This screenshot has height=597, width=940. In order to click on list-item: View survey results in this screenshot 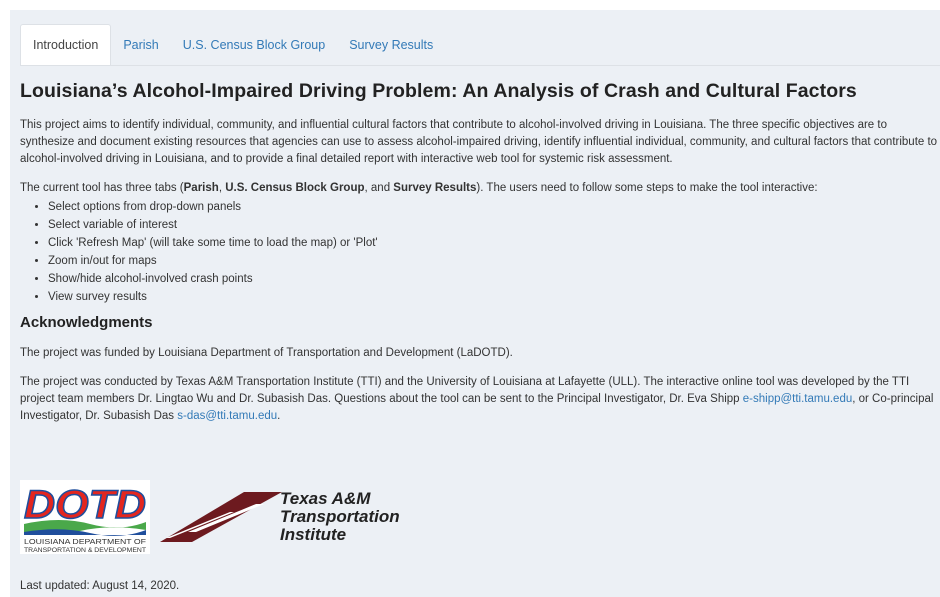, I will do `click(493, 297)`.